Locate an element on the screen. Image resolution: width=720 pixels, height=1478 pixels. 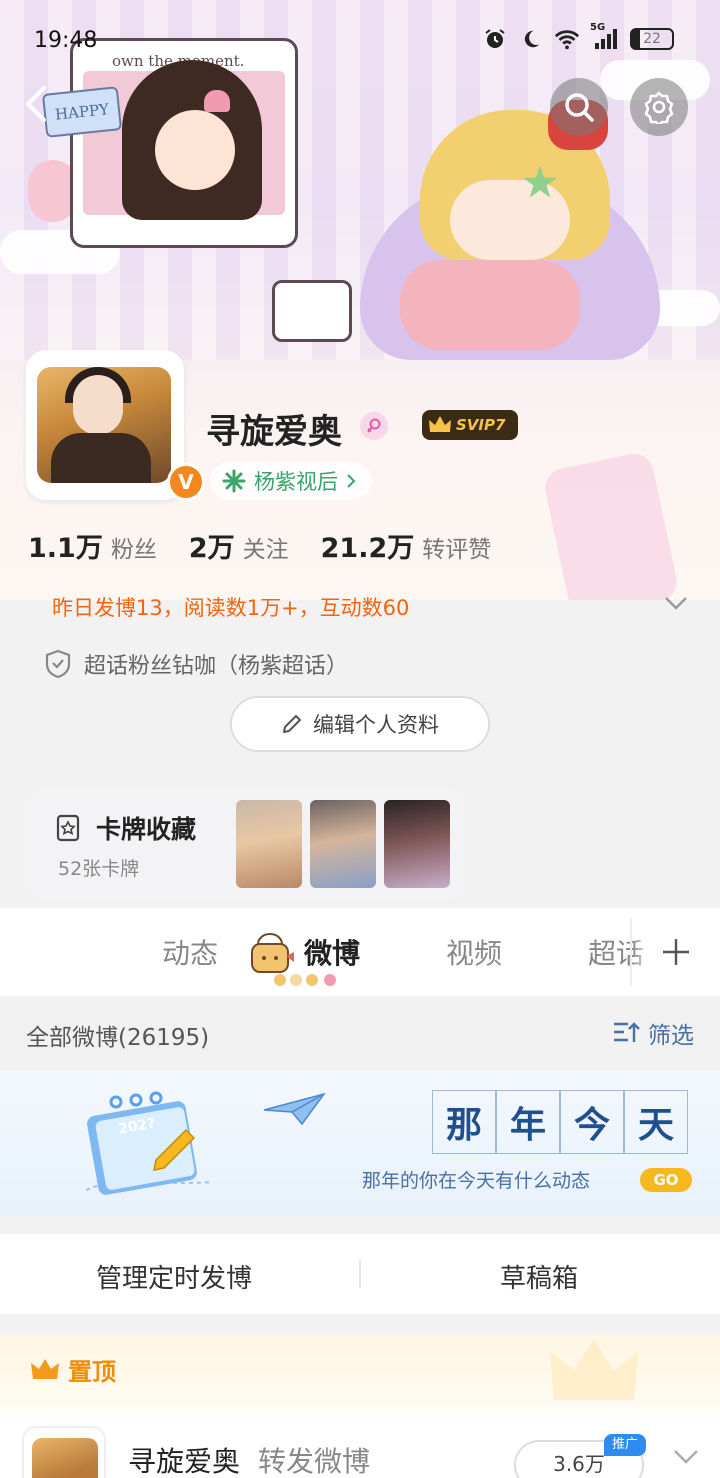
post-avatar is located at coordinates (64, 1452).